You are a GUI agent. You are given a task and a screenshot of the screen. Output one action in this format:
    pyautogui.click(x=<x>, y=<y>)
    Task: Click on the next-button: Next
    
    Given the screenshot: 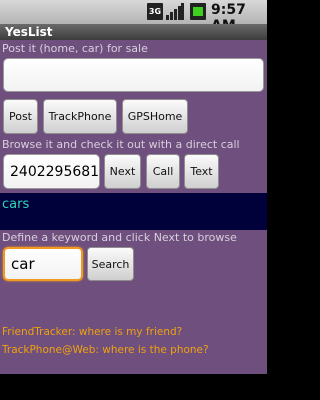 What is the action you would take?
    pyautogui.click(x=122, y=171)
    